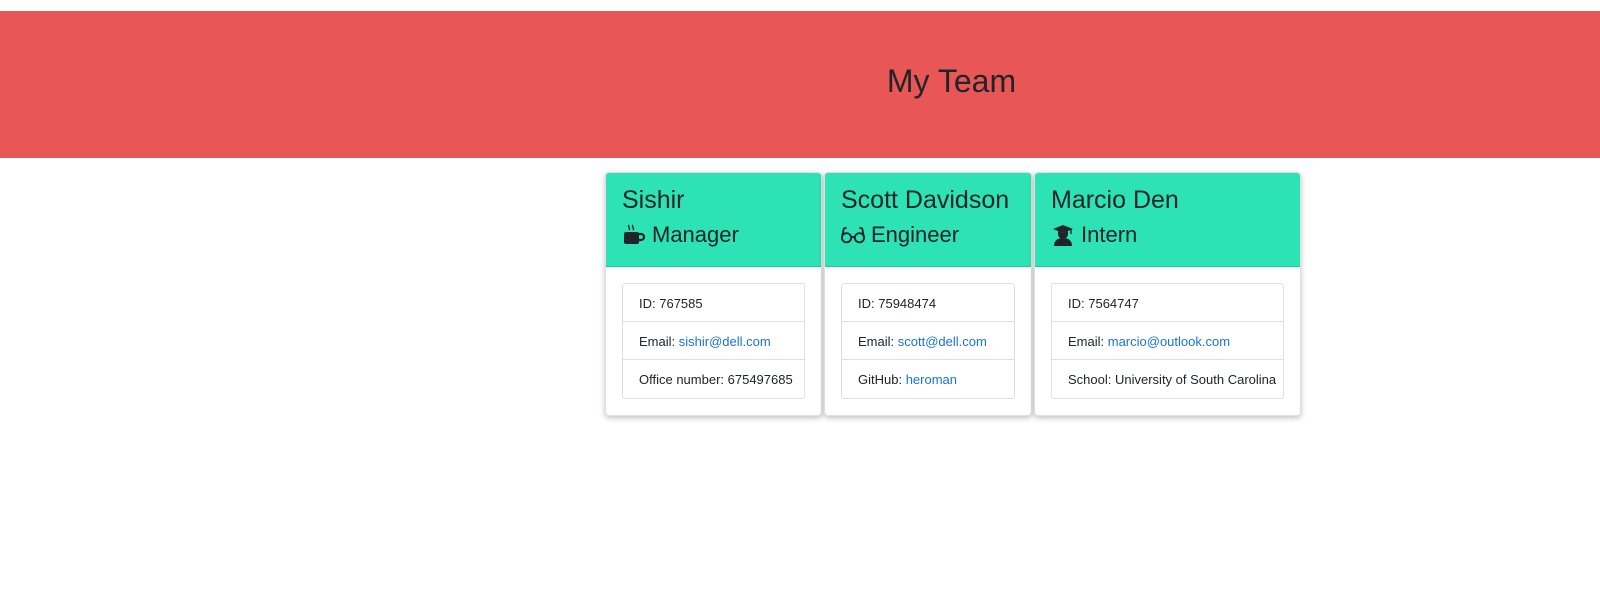  What do you see at coordinates (925, 200) in the screenshot?
I see `employee-name: Scott Davidson` at bounding box center [925, 200].